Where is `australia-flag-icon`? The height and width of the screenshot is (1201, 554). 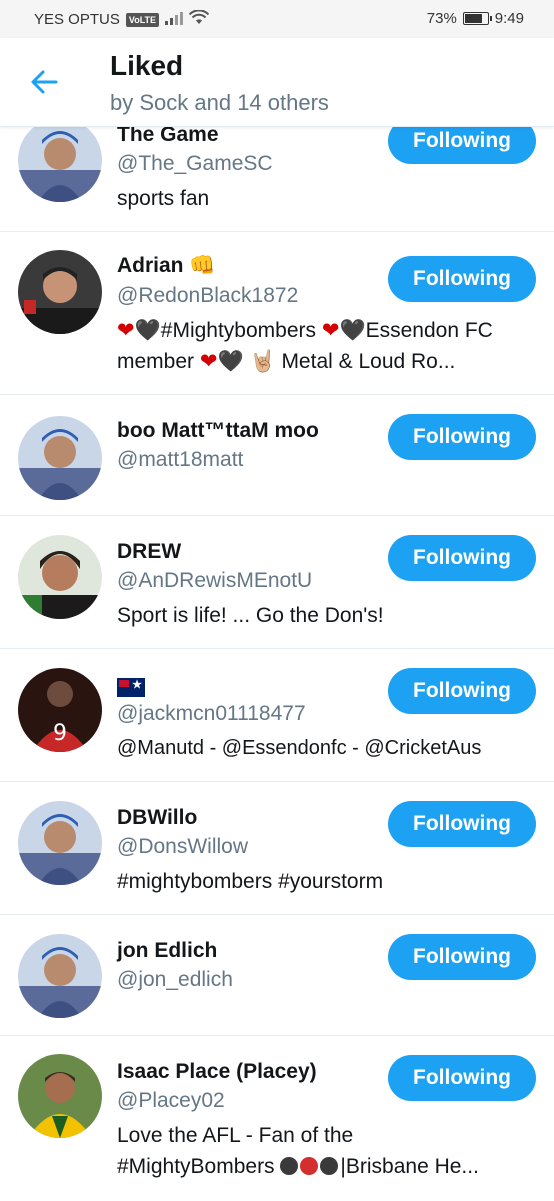 australia-flag-icon is located at coordinates (131, 687).